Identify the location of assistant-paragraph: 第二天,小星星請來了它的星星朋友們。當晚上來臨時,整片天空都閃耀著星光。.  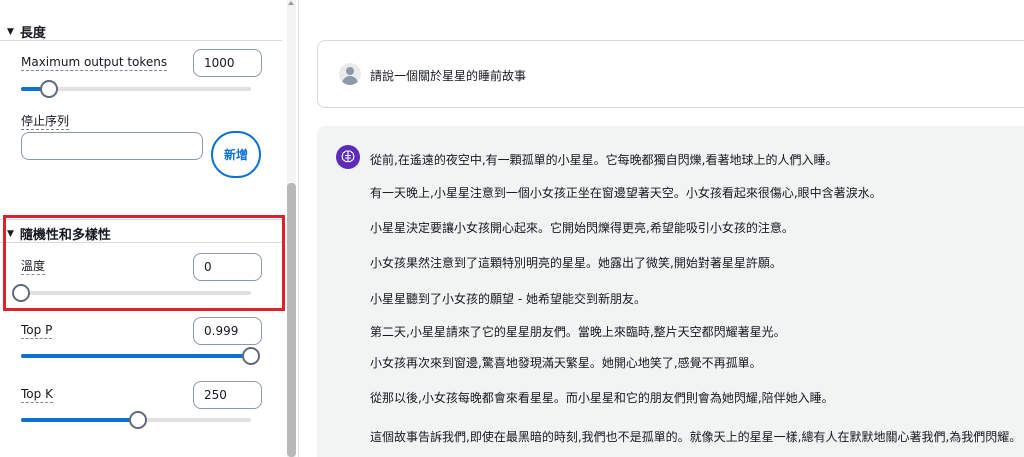
(578, 332).